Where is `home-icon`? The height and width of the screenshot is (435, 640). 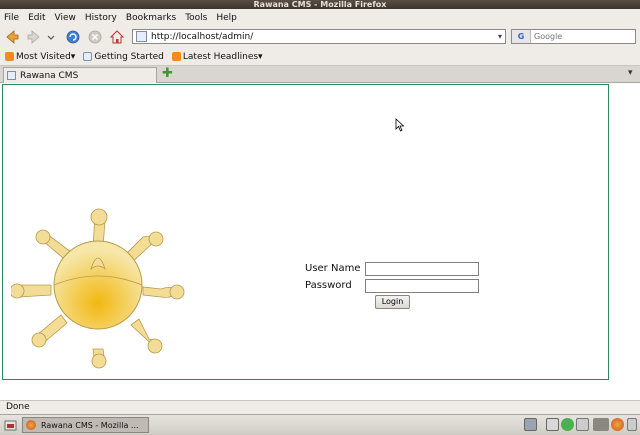
home-icon is located at coordinates (117, 37).